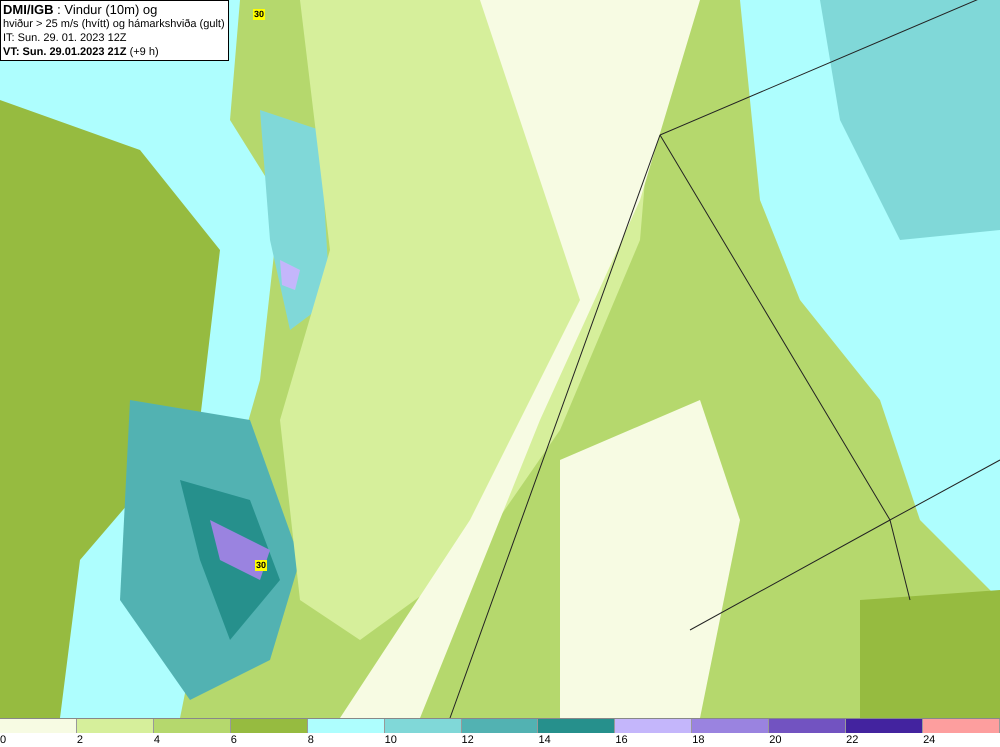  What do you see at coordinates (775, 740) in the screenshot?
I see `legend-label: 20` at bounding box center [775, 740].